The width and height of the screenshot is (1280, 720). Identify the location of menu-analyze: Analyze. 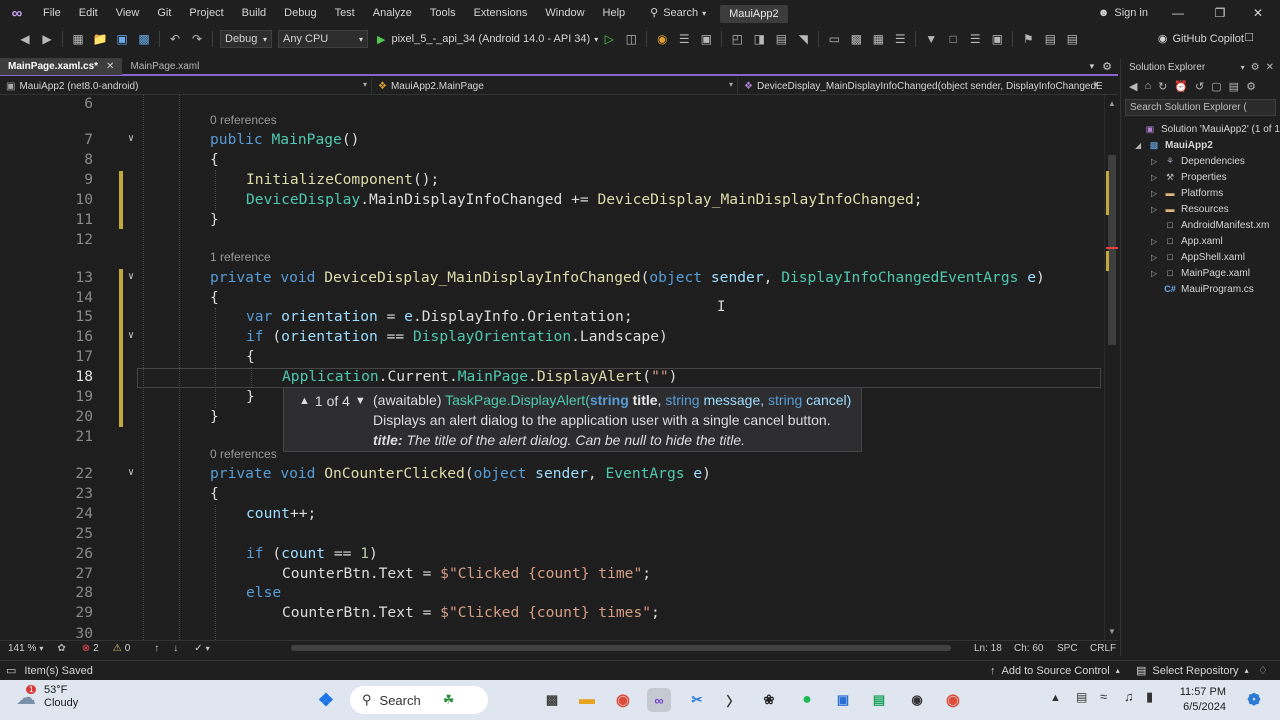
(392, 13).